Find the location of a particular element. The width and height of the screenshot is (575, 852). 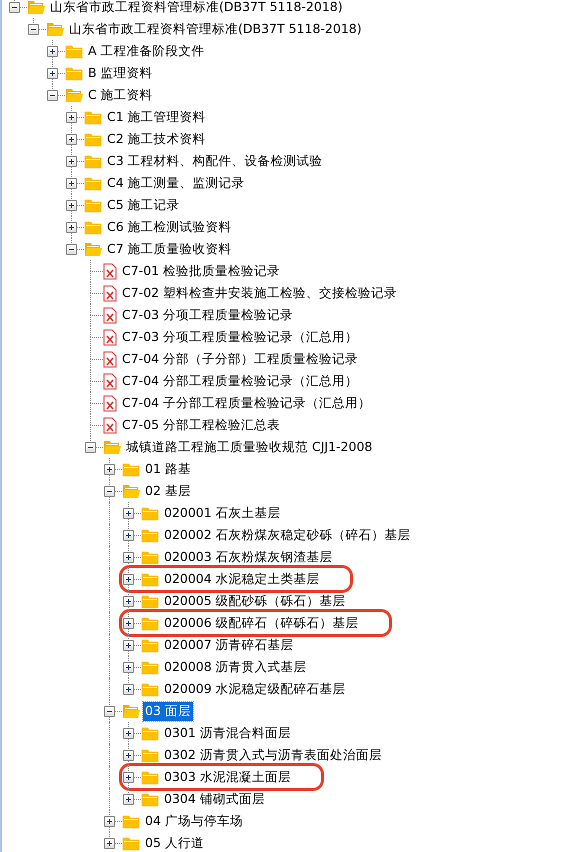

tree-item: 01 路基 is located at coordinates (168, 469).